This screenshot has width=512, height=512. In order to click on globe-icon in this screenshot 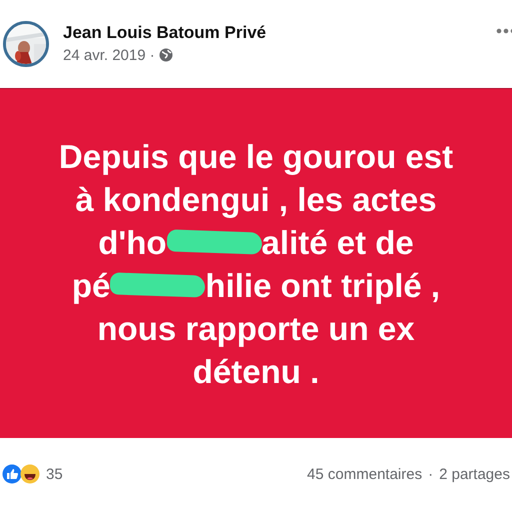, I will do `click(165, 55)`.